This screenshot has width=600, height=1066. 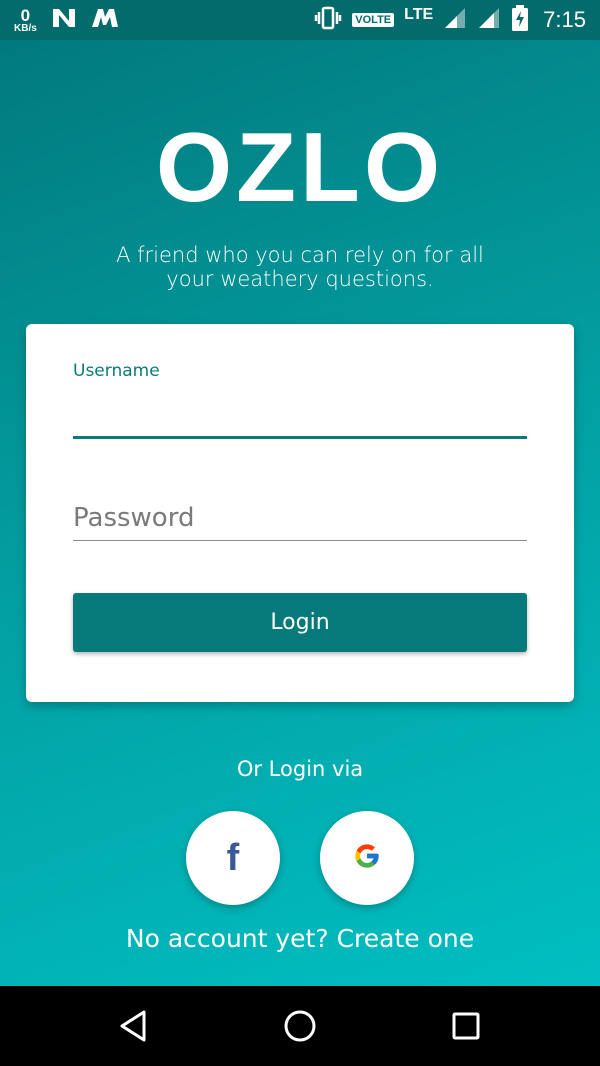 I want to click on network-speed: 0 KB/s, so click(x=25, y=20).